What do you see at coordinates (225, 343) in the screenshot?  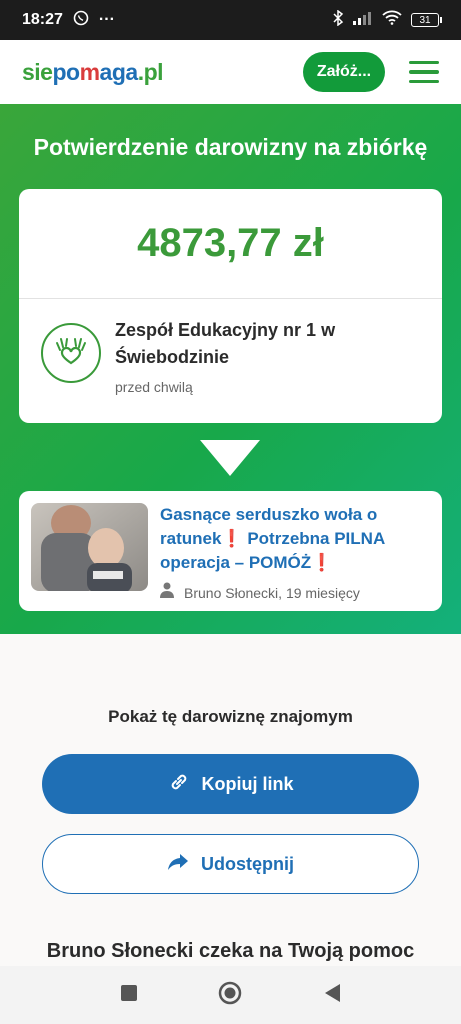 I see `donor-name: Zespół Edukacyjny nr 1 w Świebodzinie` at bounding box center [225, 343].